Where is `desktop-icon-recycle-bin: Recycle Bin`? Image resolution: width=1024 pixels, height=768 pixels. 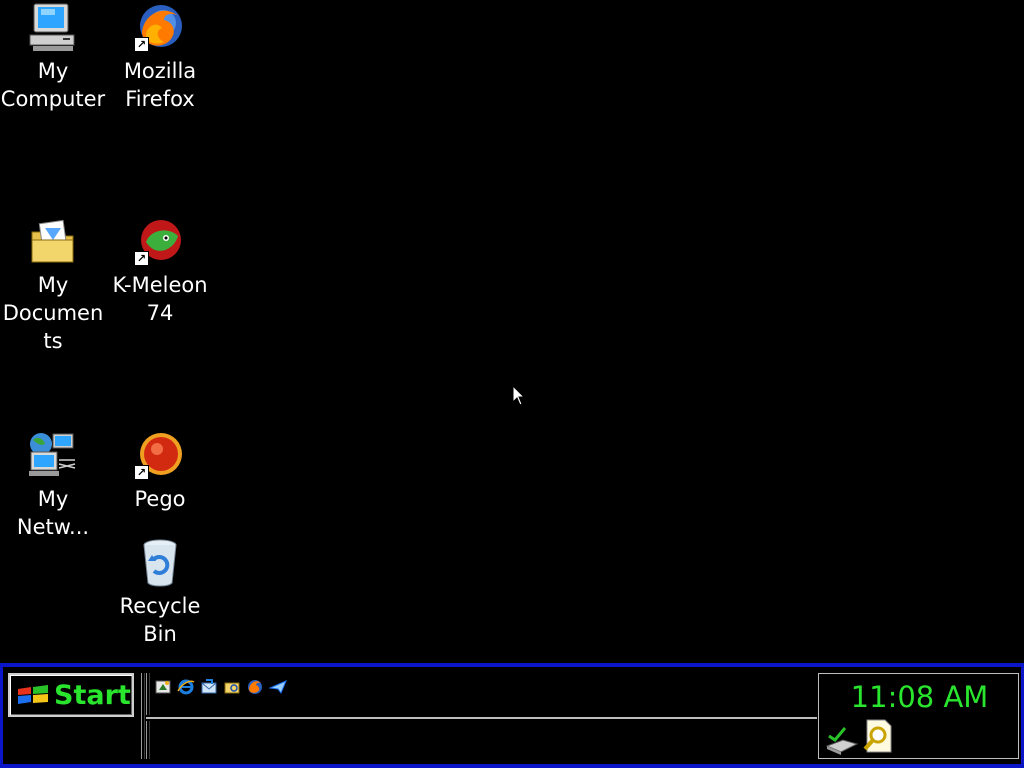 desktop-icon-recycle-bin: Recycle Bin is located at coordinates (160, 592).